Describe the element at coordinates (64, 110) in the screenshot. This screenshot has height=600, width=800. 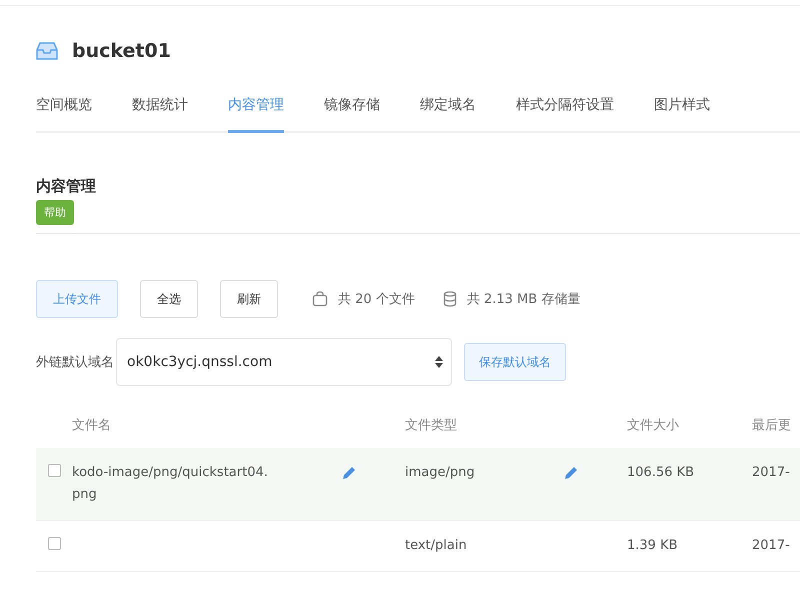
I see `tab: 空间概览` at that location.